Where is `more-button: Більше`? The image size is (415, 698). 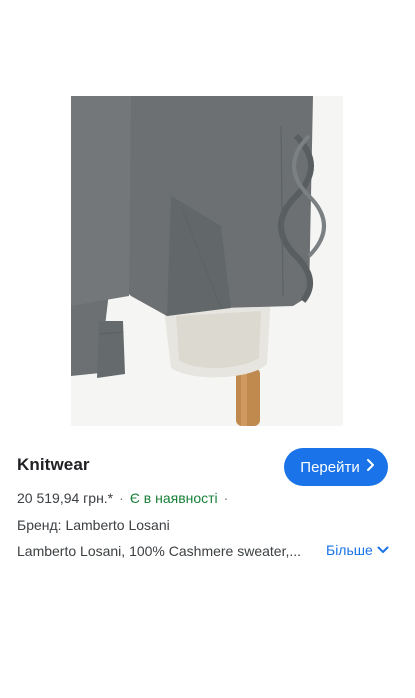 more-button: Більше is located at coordinates (357, 550).